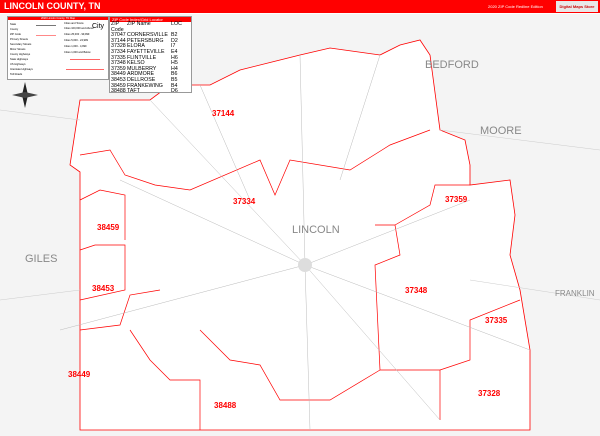 The height and width of the screenshot is (436, 600). What do you see at coordinates (13, 24) in the screenshot?
I see `legend-item: State` at bounding box center [13, 24].